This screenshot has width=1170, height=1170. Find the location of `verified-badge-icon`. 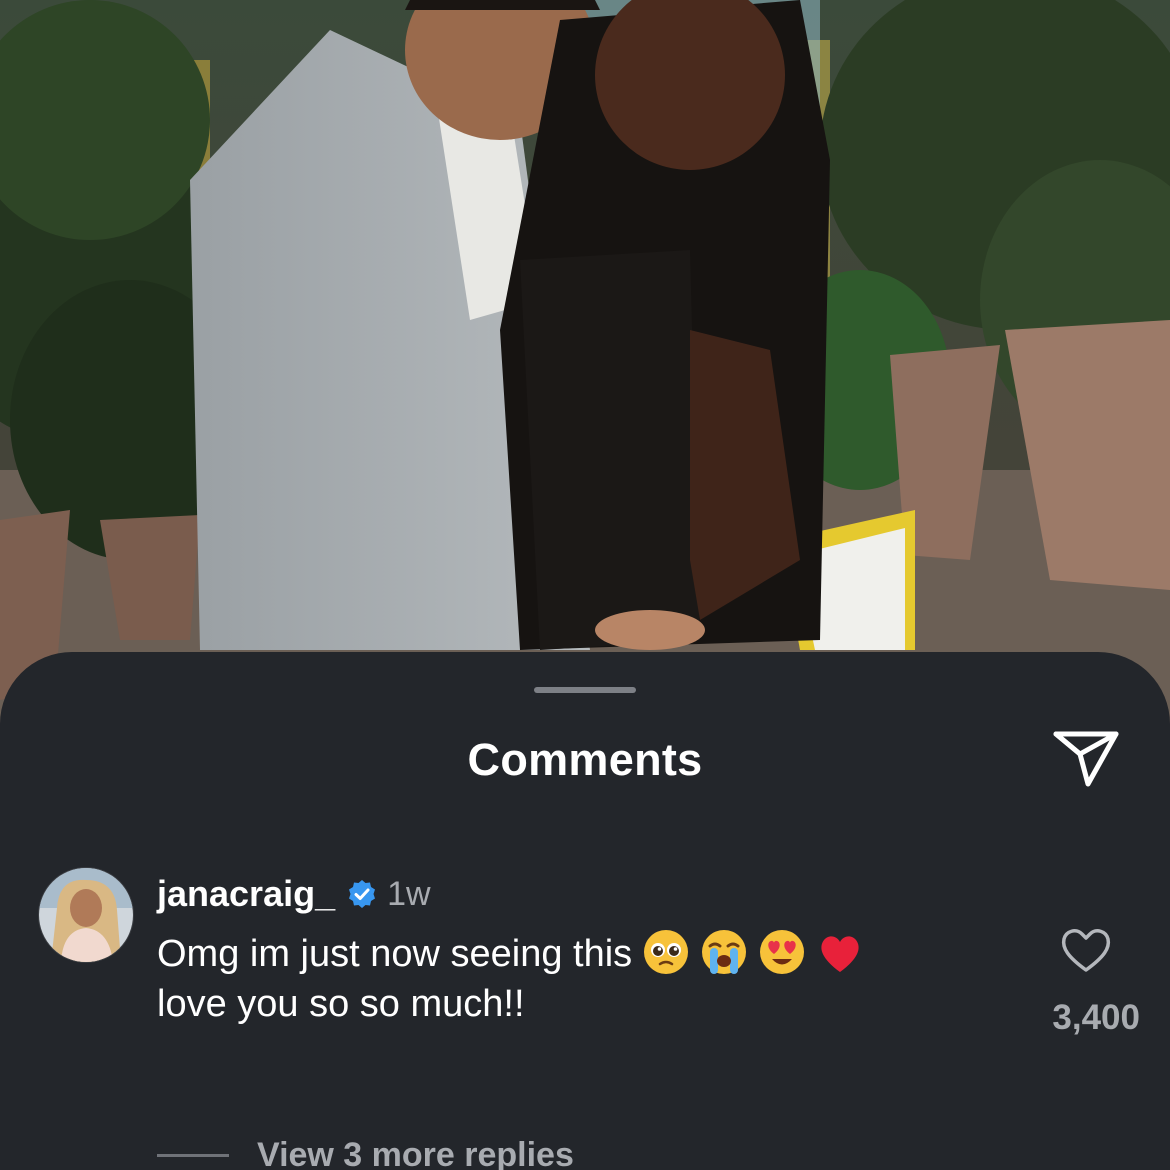

verified-badge-icon is located at coordinates (362, 894).